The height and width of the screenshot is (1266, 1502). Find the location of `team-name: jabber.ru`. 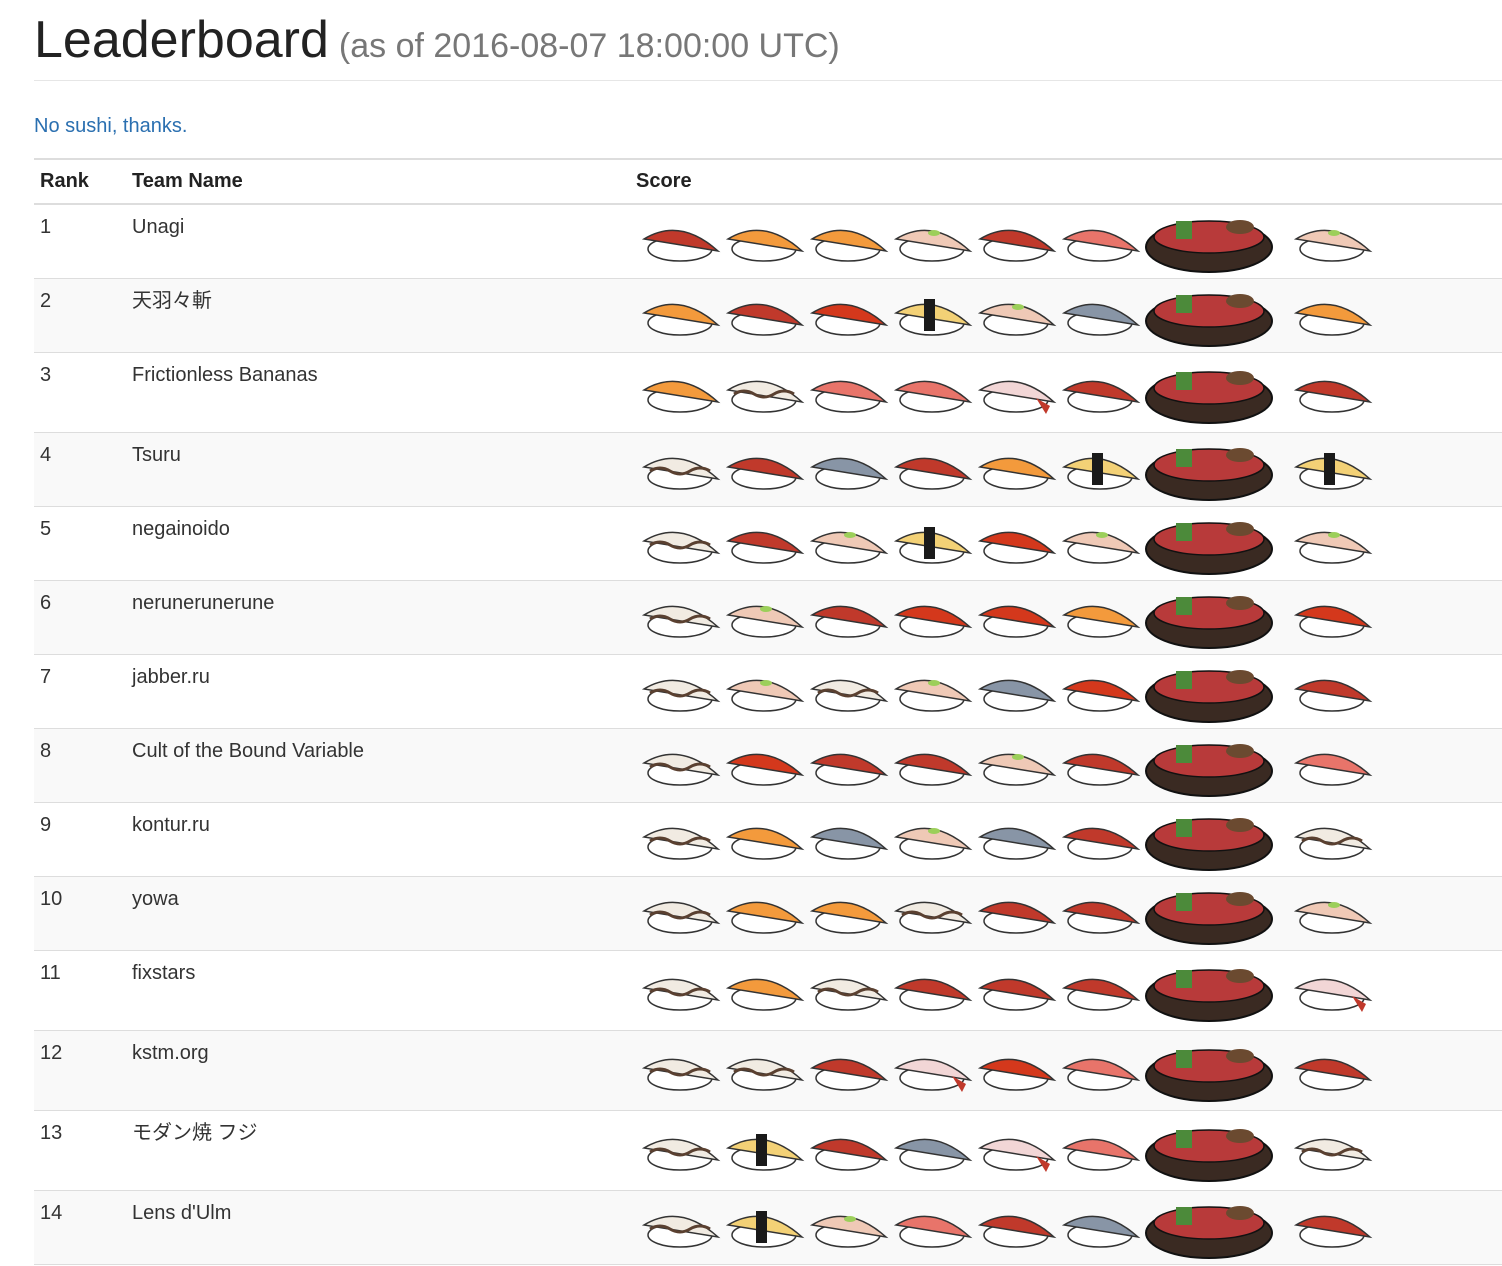

team-name: jabber.ru is located at coordinates (171, 676).